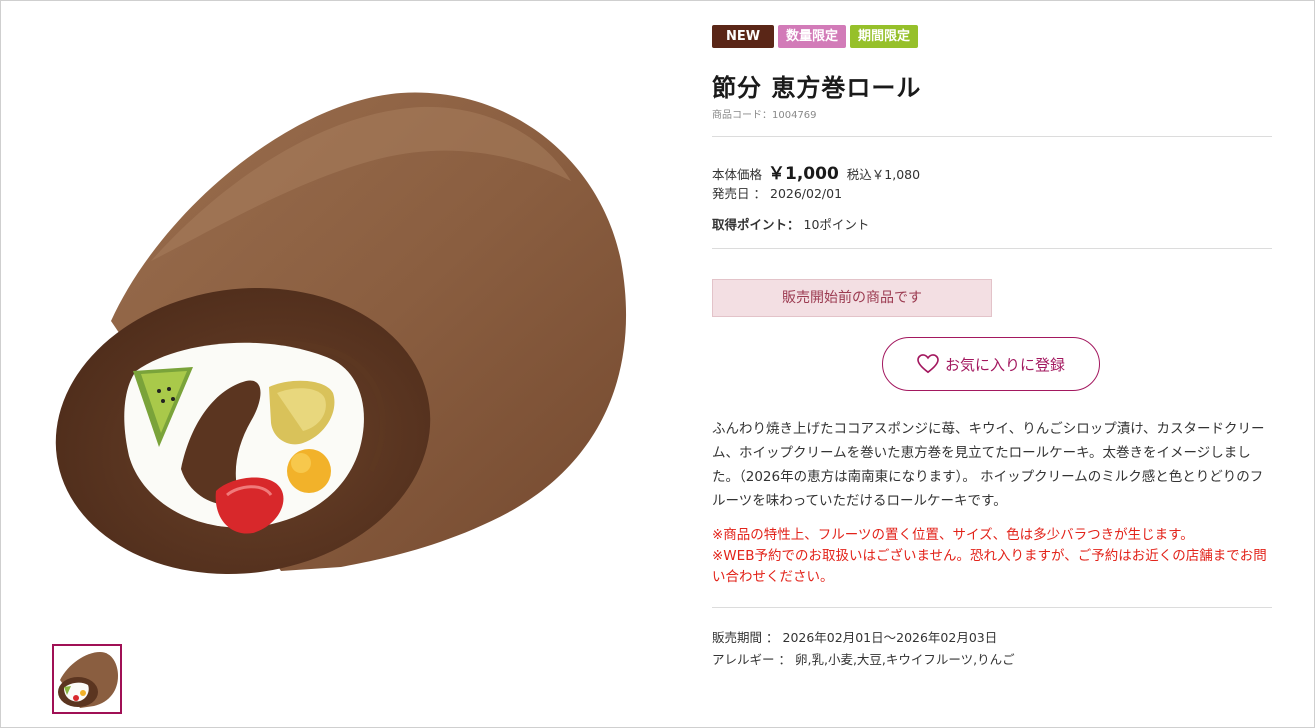 The width and height of the screenshot is (1315, 728). I want to click on release-date-value: 2026/02/01, so click(806, 193).